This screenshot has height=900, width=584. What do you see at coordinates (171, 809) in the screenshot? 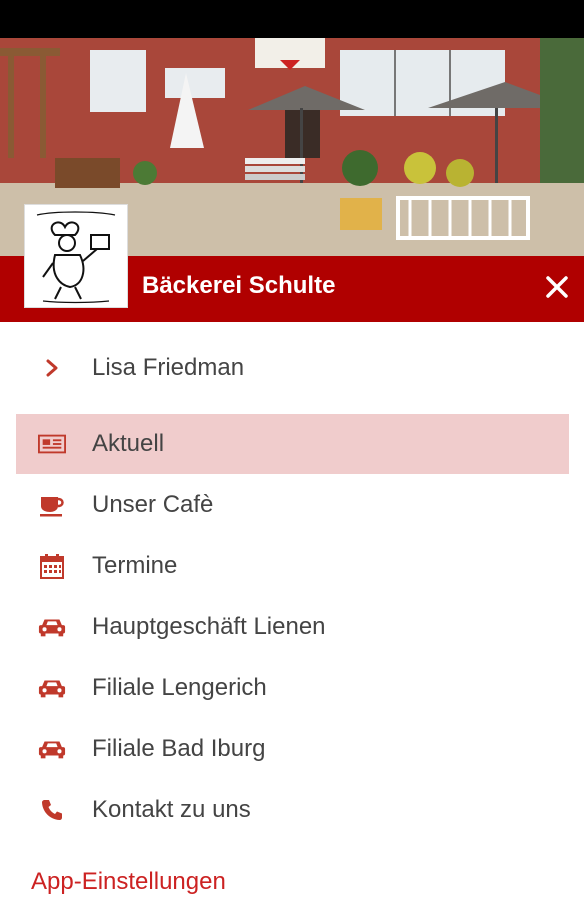
I see `menu-item-label: Kontakt zu uns` at bounding box center [171, 809].